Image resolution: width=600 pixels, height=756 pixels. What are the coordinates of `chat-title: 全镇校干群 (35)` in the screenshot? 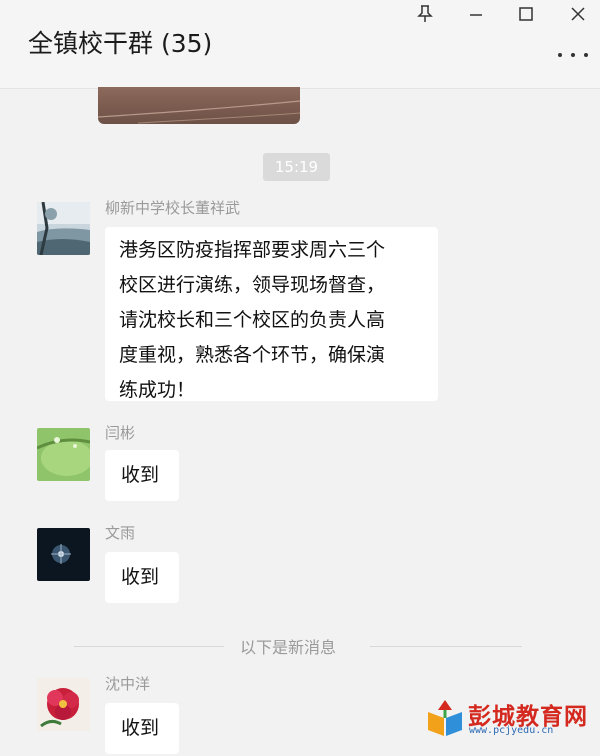 It's located at (120, 43).